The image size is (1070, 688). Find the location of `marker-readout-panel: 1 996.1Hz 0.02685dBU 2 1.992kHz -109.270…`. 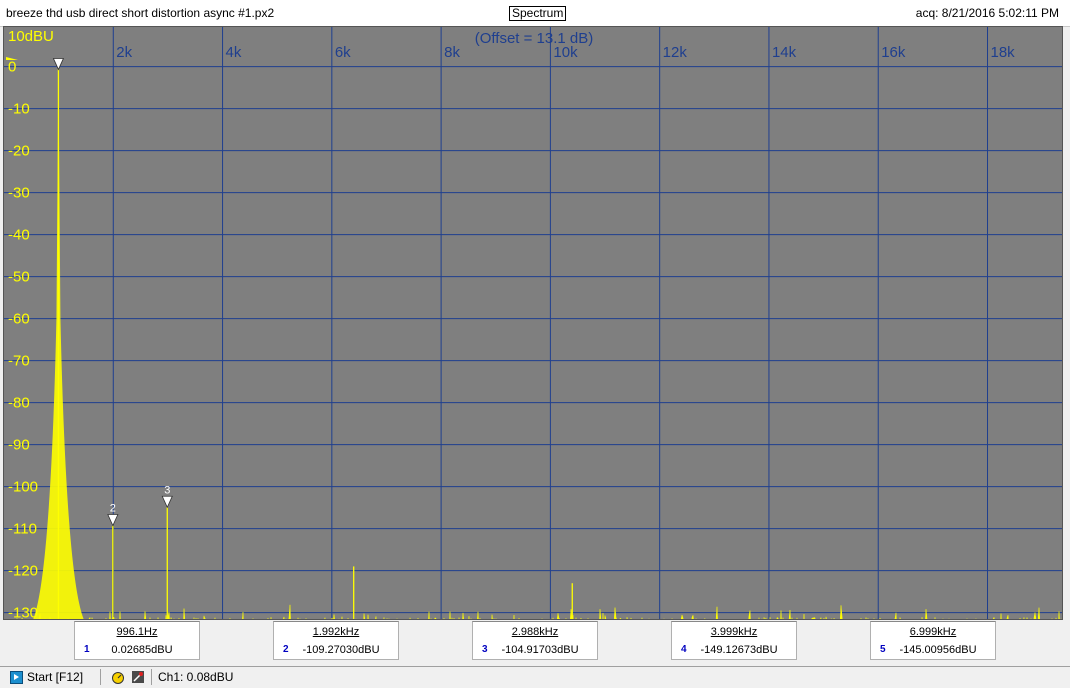

marker-readout-panel: 1 996.1Hz 0.02685dBU 2 1.992kHz -109.270… is located at coordinates (535, 640).